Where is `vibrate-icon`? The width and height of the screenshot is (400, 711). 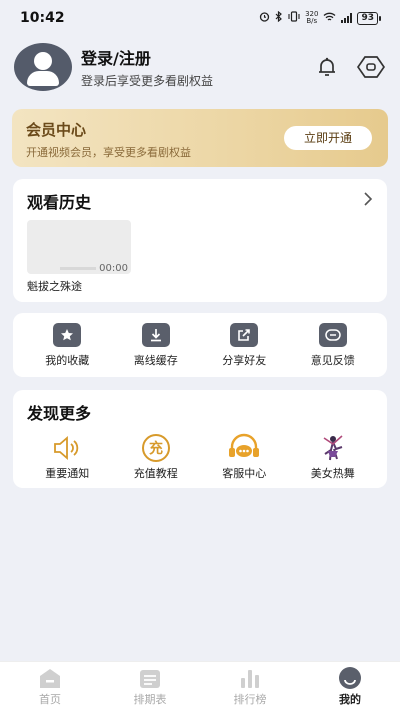
vibrate-icon is located at coordinates (294, 18).